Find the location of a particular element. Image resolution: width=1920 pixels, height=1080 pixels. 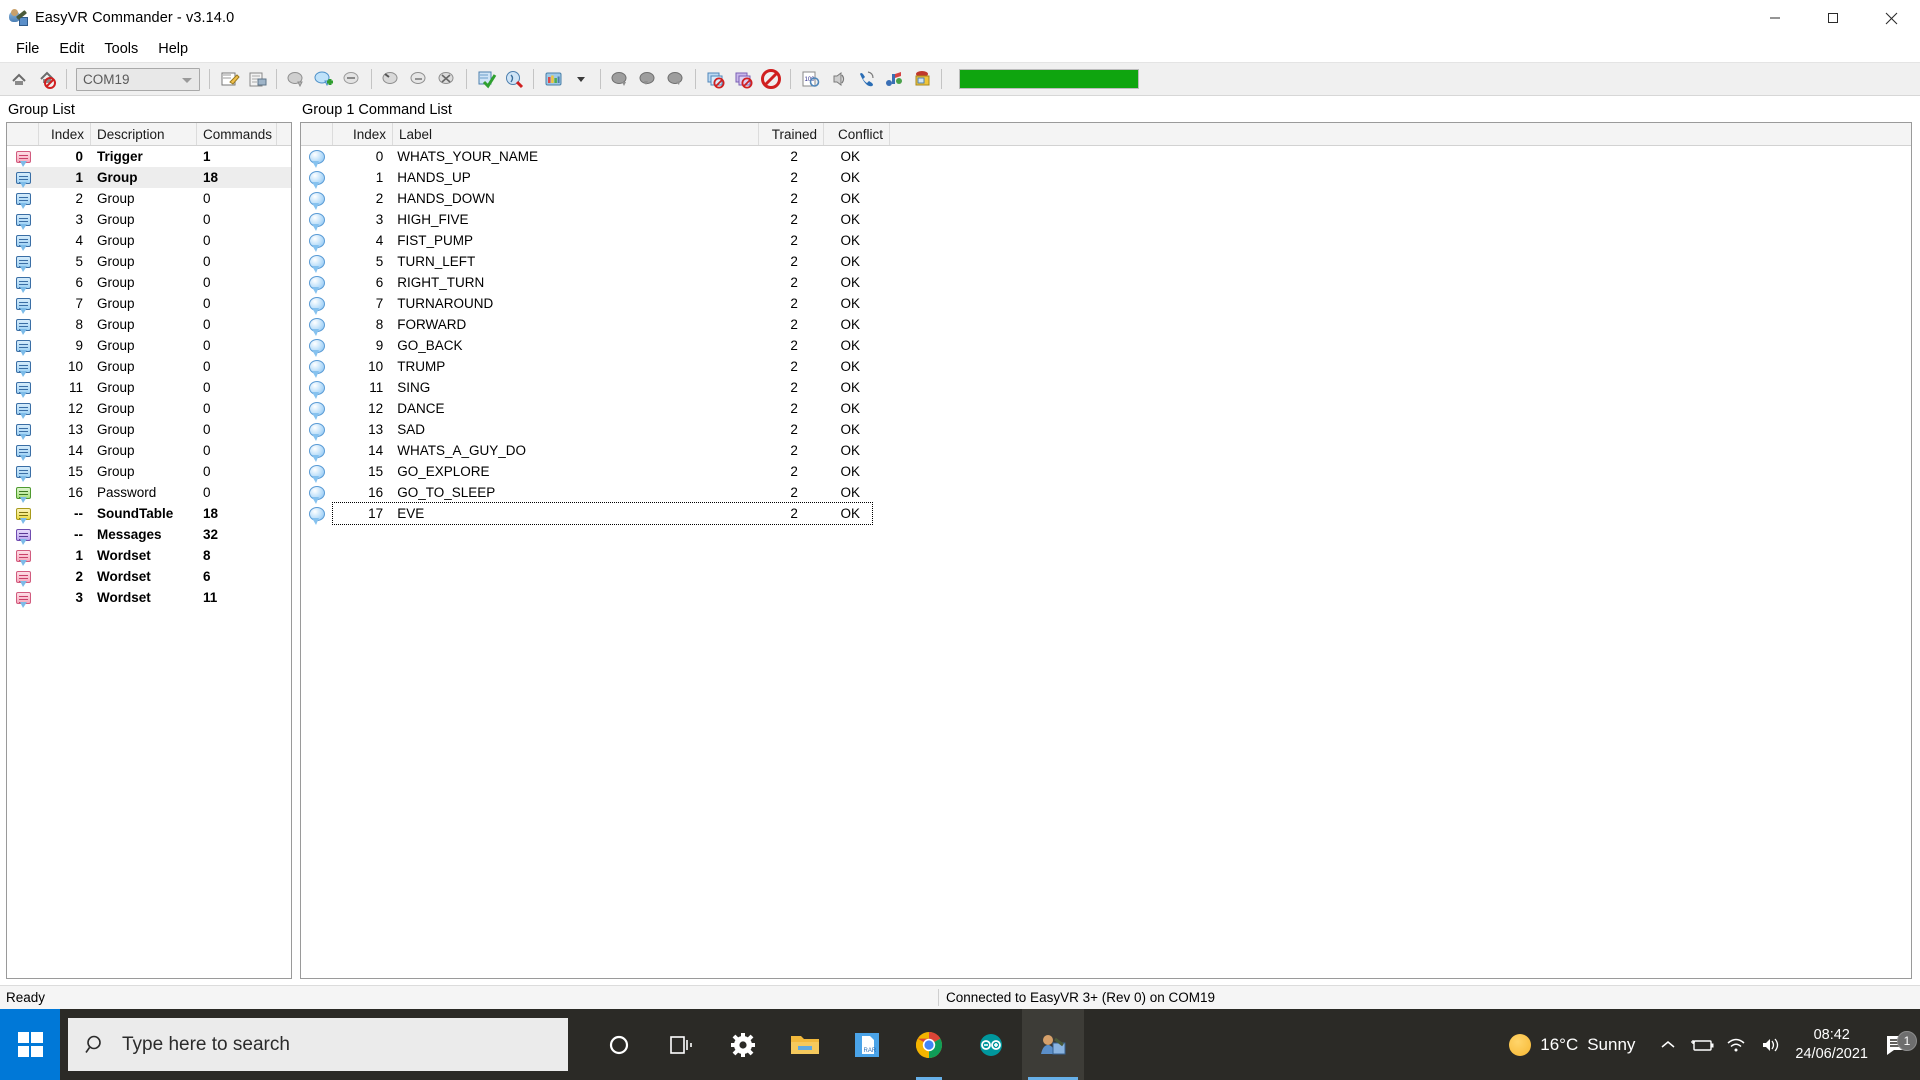

bridge-icon is located at coordinates (894, 79).